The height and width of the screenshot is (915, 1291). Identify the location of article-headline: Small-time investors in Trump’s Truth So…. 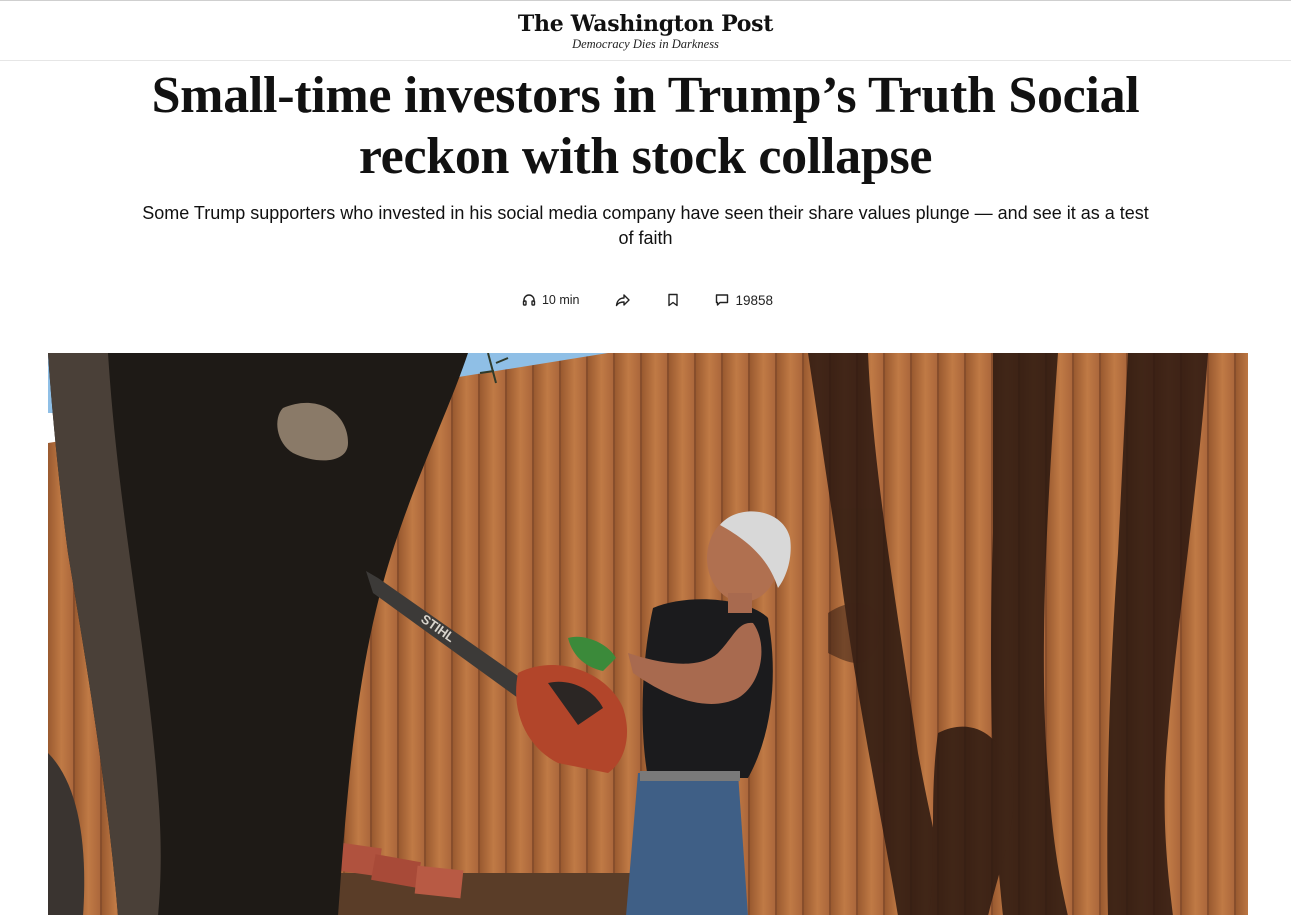
(645, 126).